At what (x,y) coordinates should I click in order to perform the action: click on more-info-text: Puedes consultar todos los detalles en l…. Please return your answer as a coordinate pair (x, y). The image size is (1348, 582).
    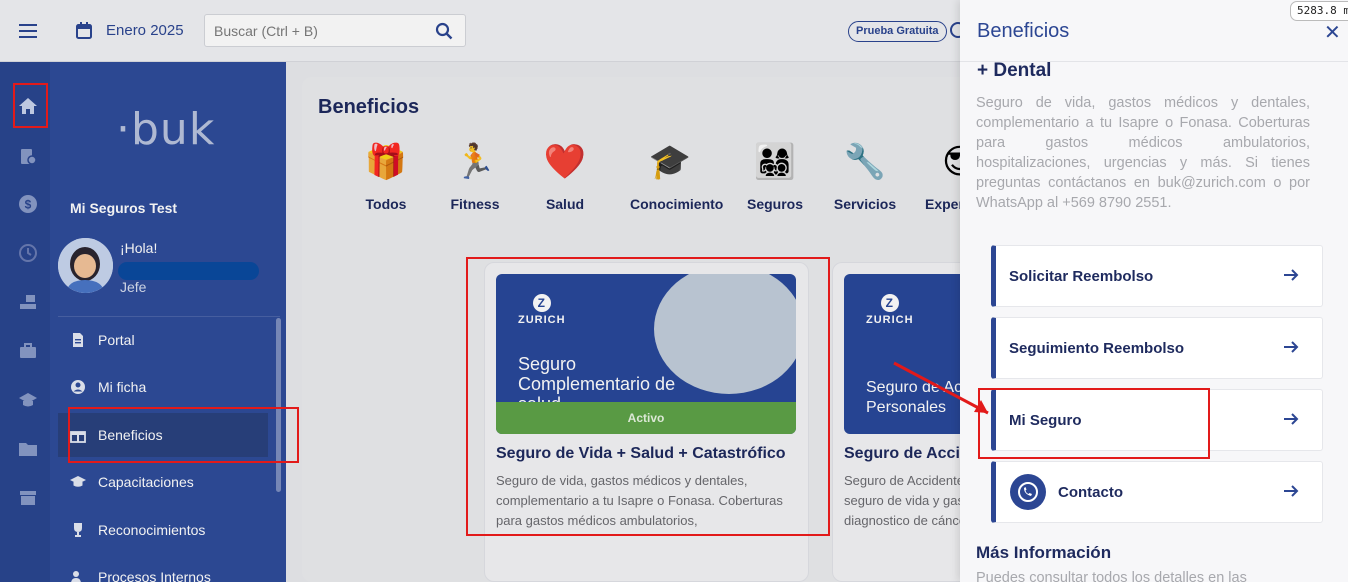
    Looking at the image, I should click on (1111, 576).